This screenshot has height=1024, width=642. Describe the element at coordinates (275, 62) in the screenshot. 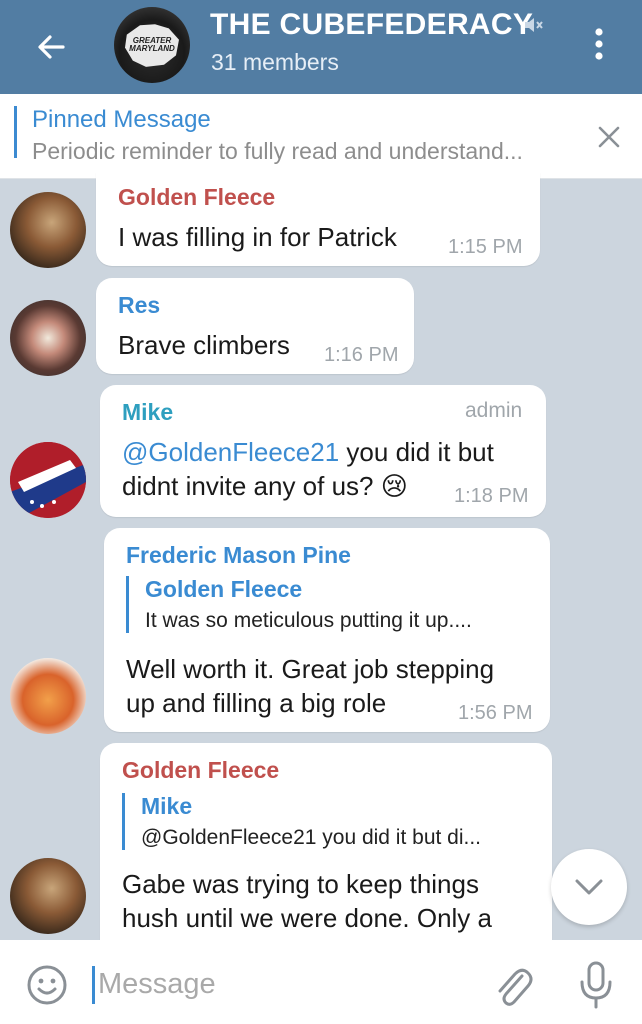

I see `member-count: 31 members` at that location.